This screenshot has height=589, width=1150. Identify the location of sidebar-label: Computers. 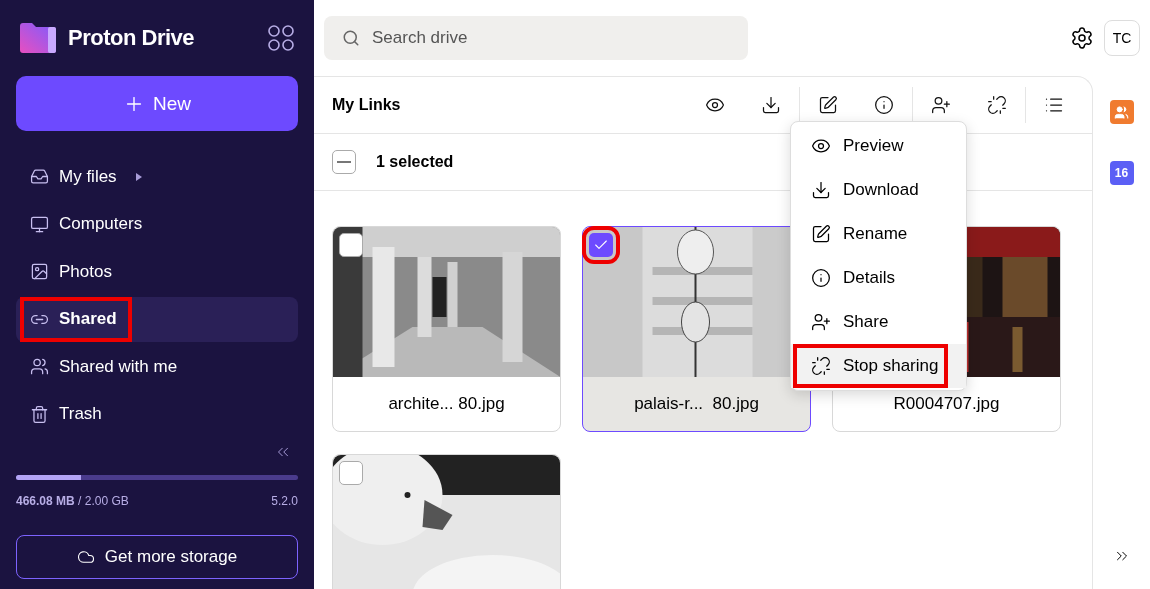
(101, 224).